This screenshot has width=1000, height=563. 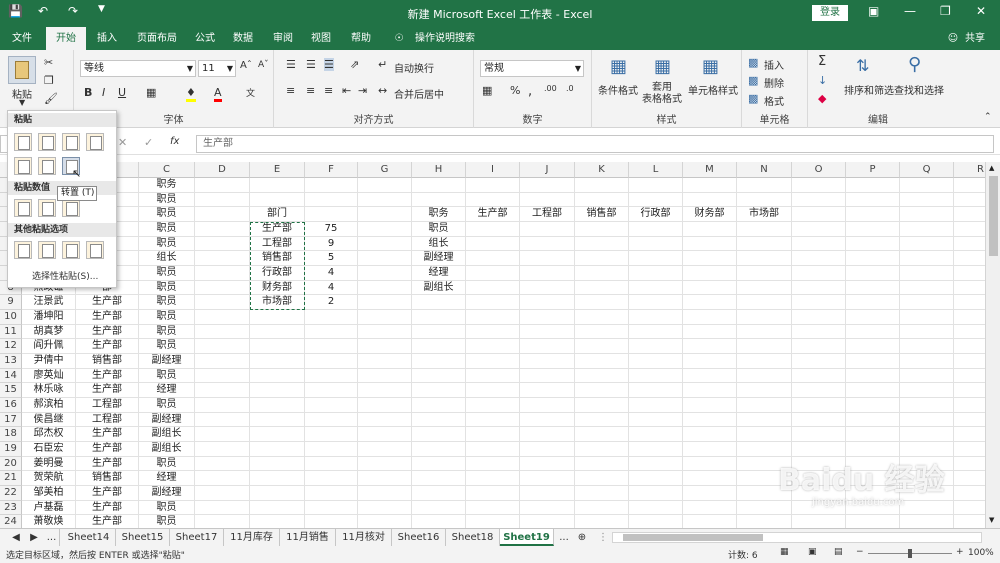 What do you see at coordinates (88, 92) in the screenshot?
I see `bold-icon: B` at bounding box center [88, 92].